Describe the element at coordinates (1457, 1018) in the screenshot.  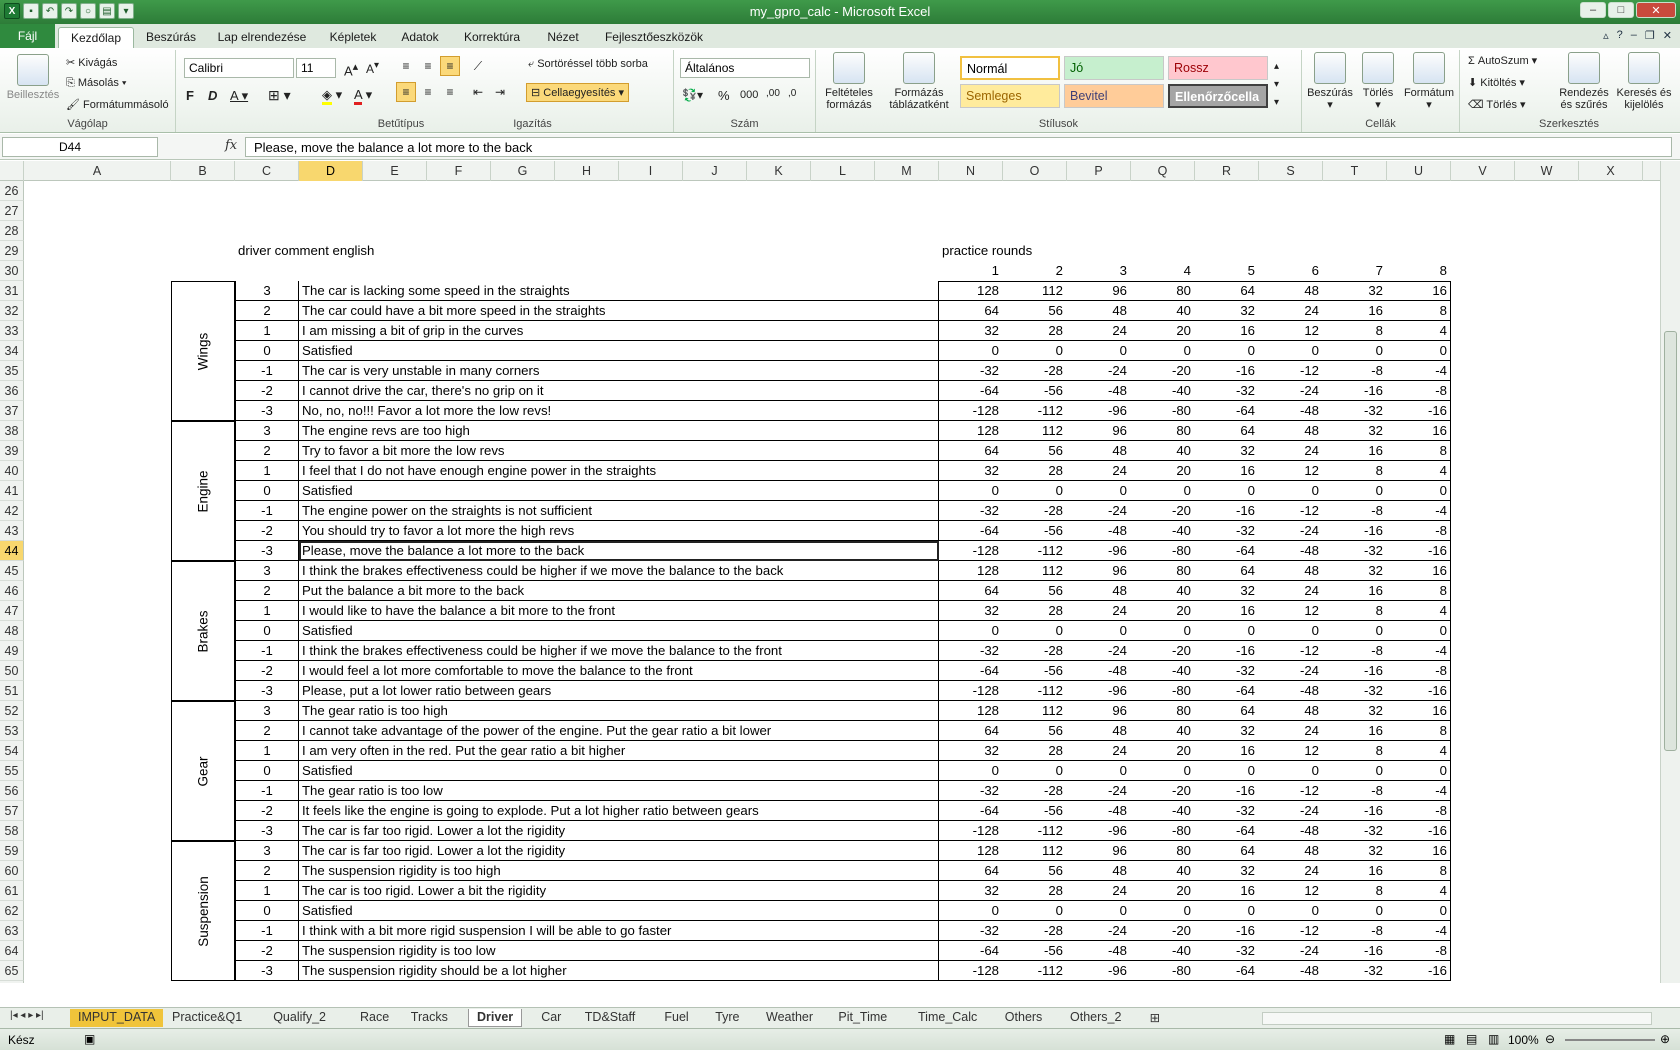
I see `horizontal-scrollbar` at that location.